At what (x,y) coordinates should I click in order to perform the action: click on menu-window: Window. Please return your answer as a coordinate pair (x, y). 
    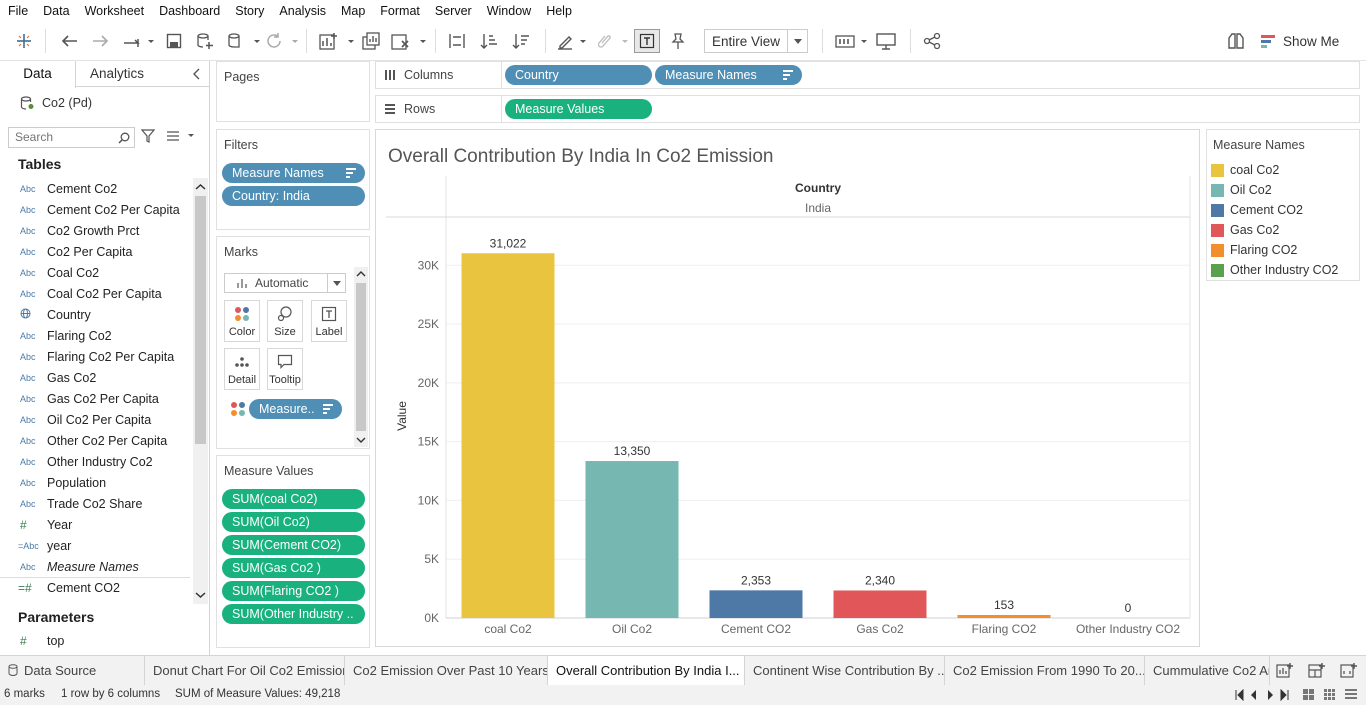
    Looking at the image, I should click on (508, 11).